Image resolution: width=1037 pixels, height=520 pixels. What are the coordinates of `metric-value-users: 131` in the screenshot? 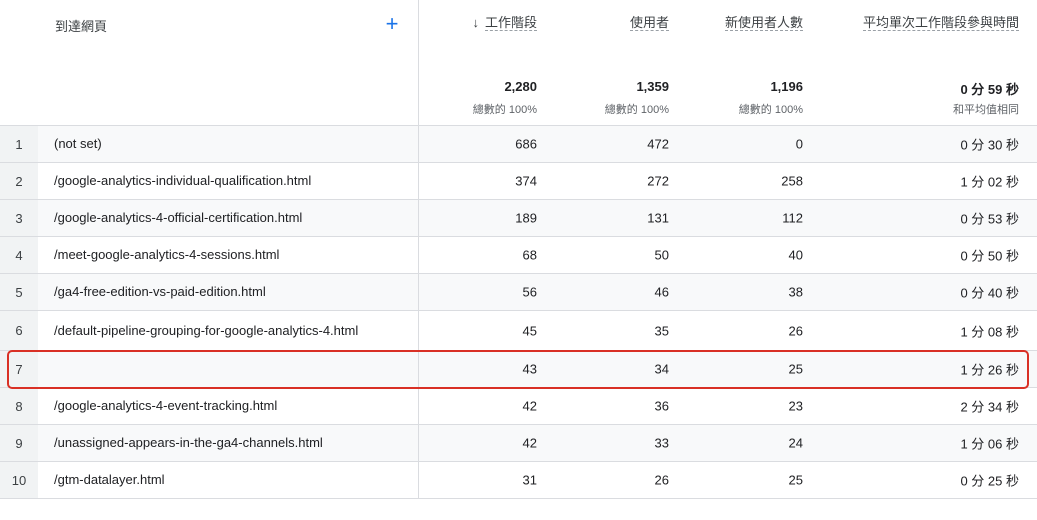 It's located at (658, 218).